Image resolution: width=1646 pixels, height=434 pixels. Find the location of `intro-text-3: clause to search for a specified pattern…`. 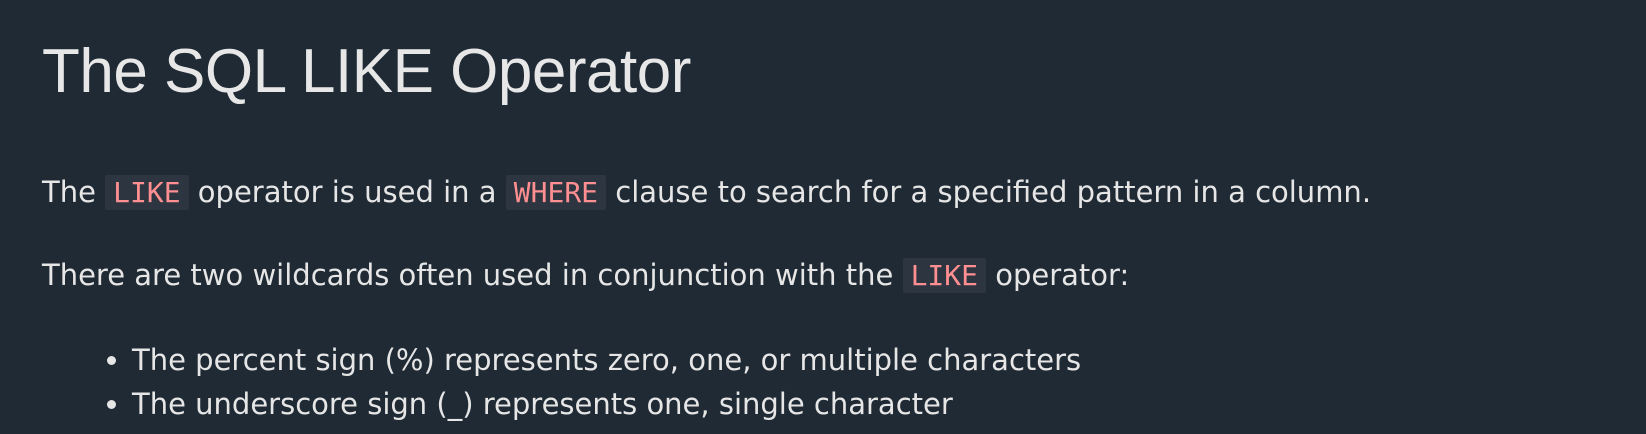

intro-text-3: clause to search for a specified pattern… is located at coordinates (989, 192).